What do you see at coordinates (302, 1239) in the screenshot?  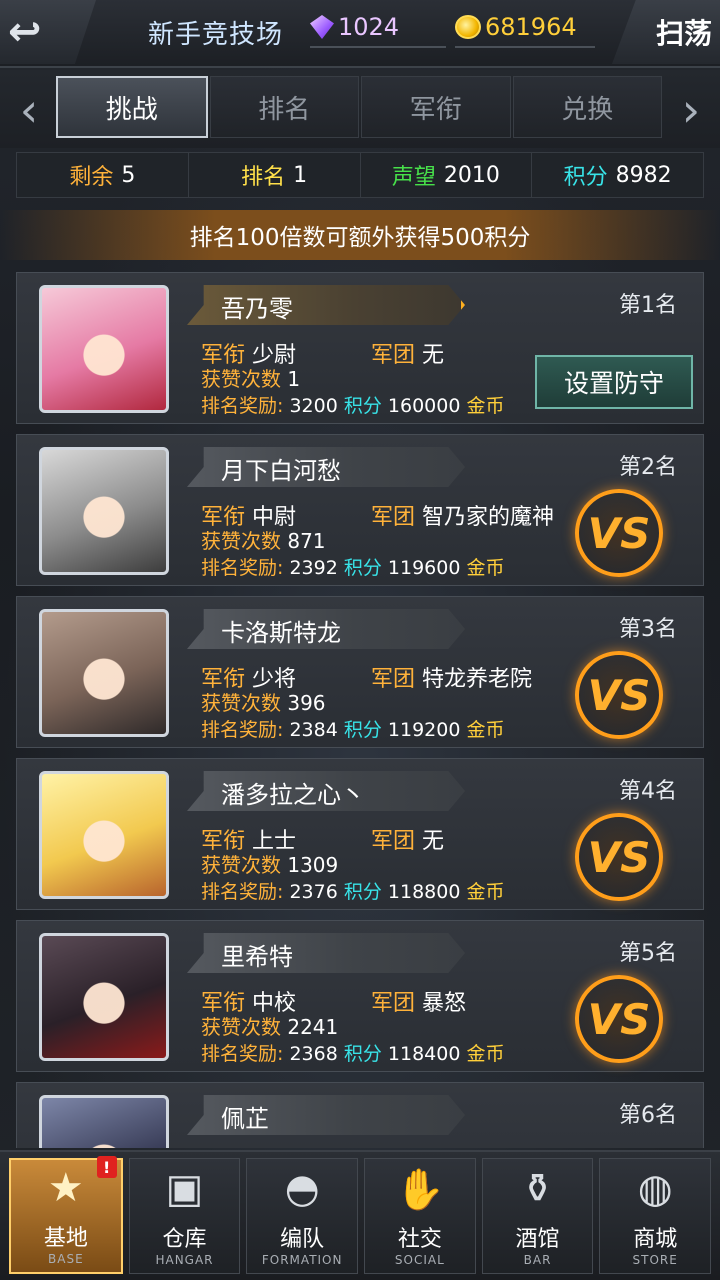 I see `nav-label: 编队` at bounding box center [302, 1239].